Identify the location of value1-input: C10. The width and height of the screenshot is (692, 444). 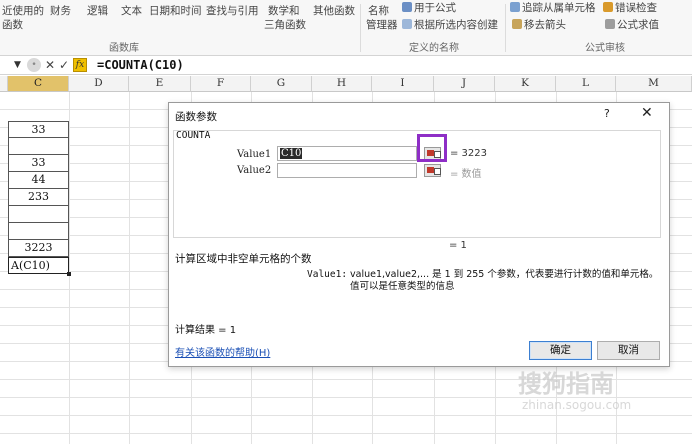
(347, 153).